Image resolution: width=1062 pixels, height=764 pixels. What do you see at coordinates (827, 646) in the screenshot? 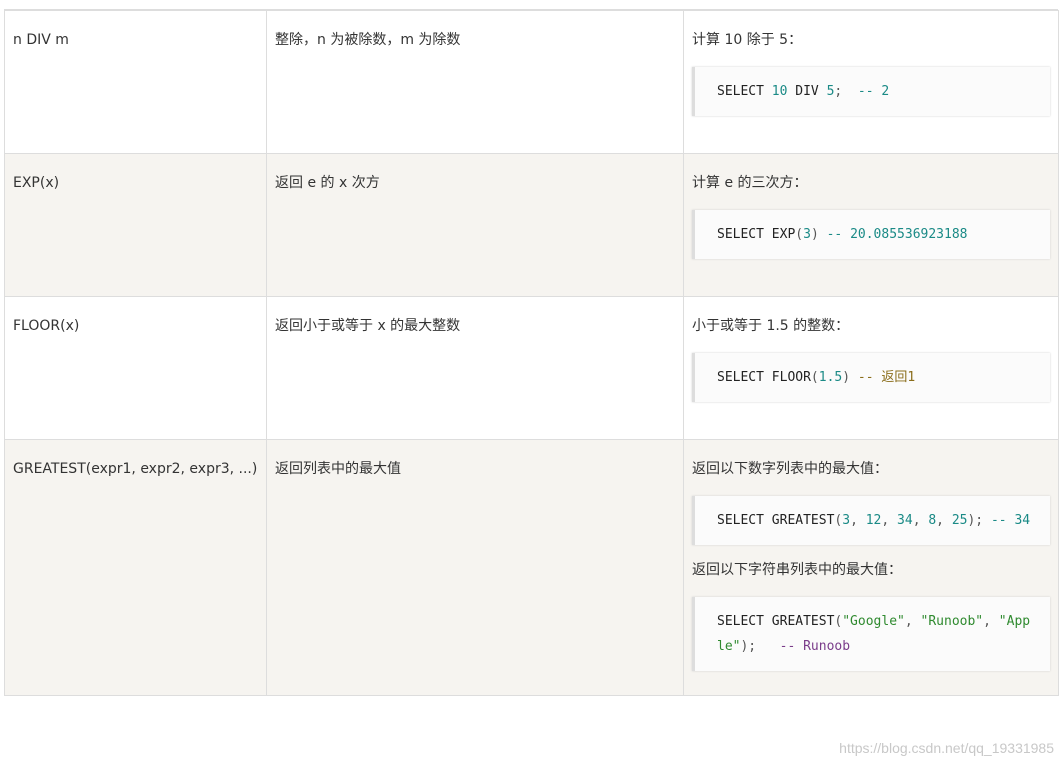
I see `code-comment: Runoob` at bounding box center [827, 646].